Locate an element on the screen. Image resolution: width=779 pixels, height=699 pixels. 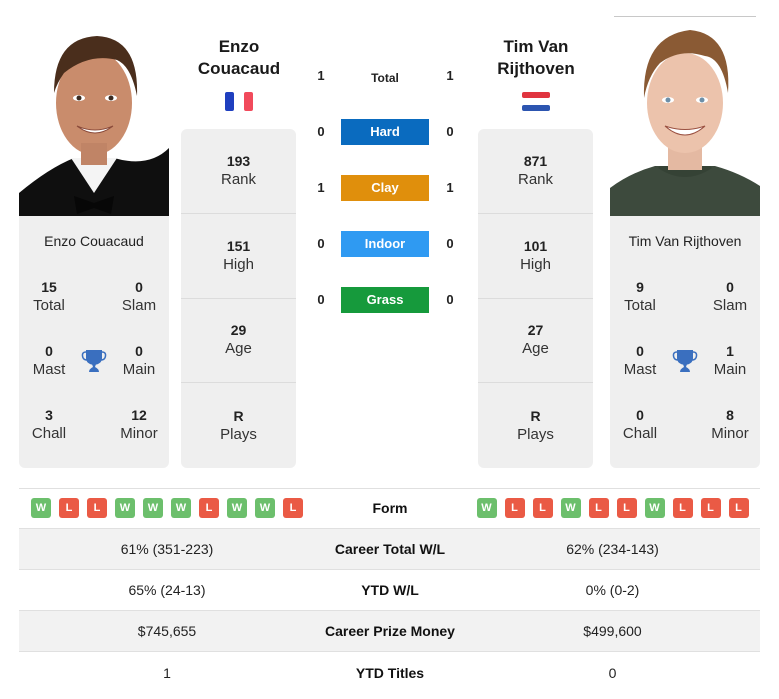
titles-value: 12 is located at coordinates (139, 415).